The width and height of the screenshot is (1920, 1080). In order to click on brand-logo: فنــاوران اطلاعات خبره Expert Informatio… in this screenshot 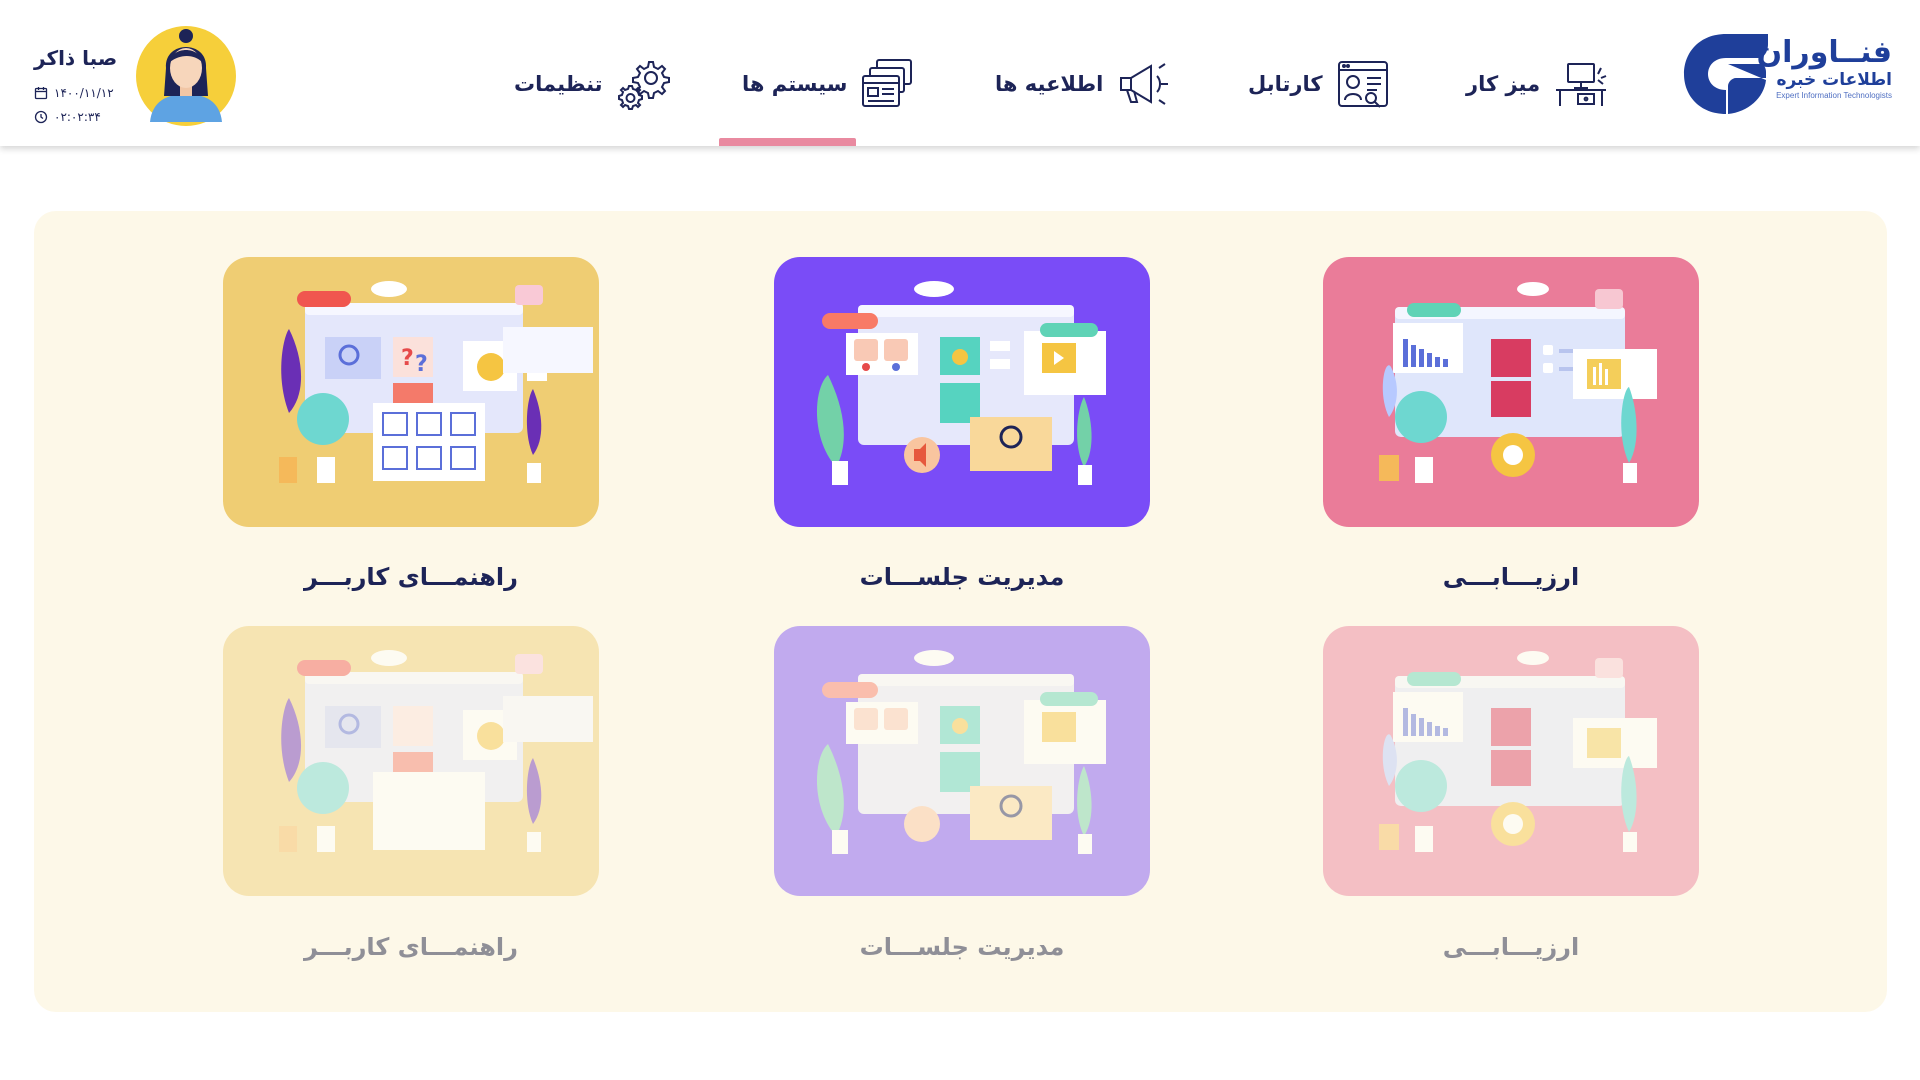, I will do `click(1786, 74)`.